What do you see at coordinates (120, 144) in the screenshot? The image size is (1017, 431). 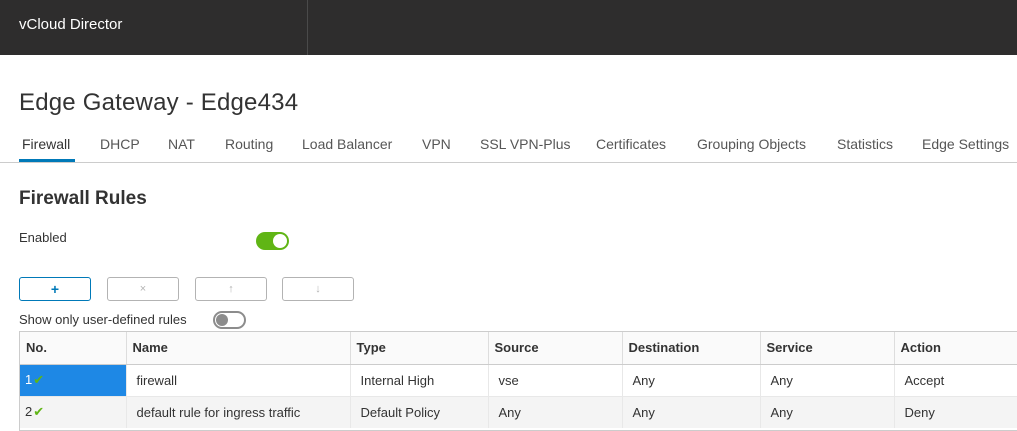 I see `tab-dhcp: DHCP` at bounding box center [120, 144].